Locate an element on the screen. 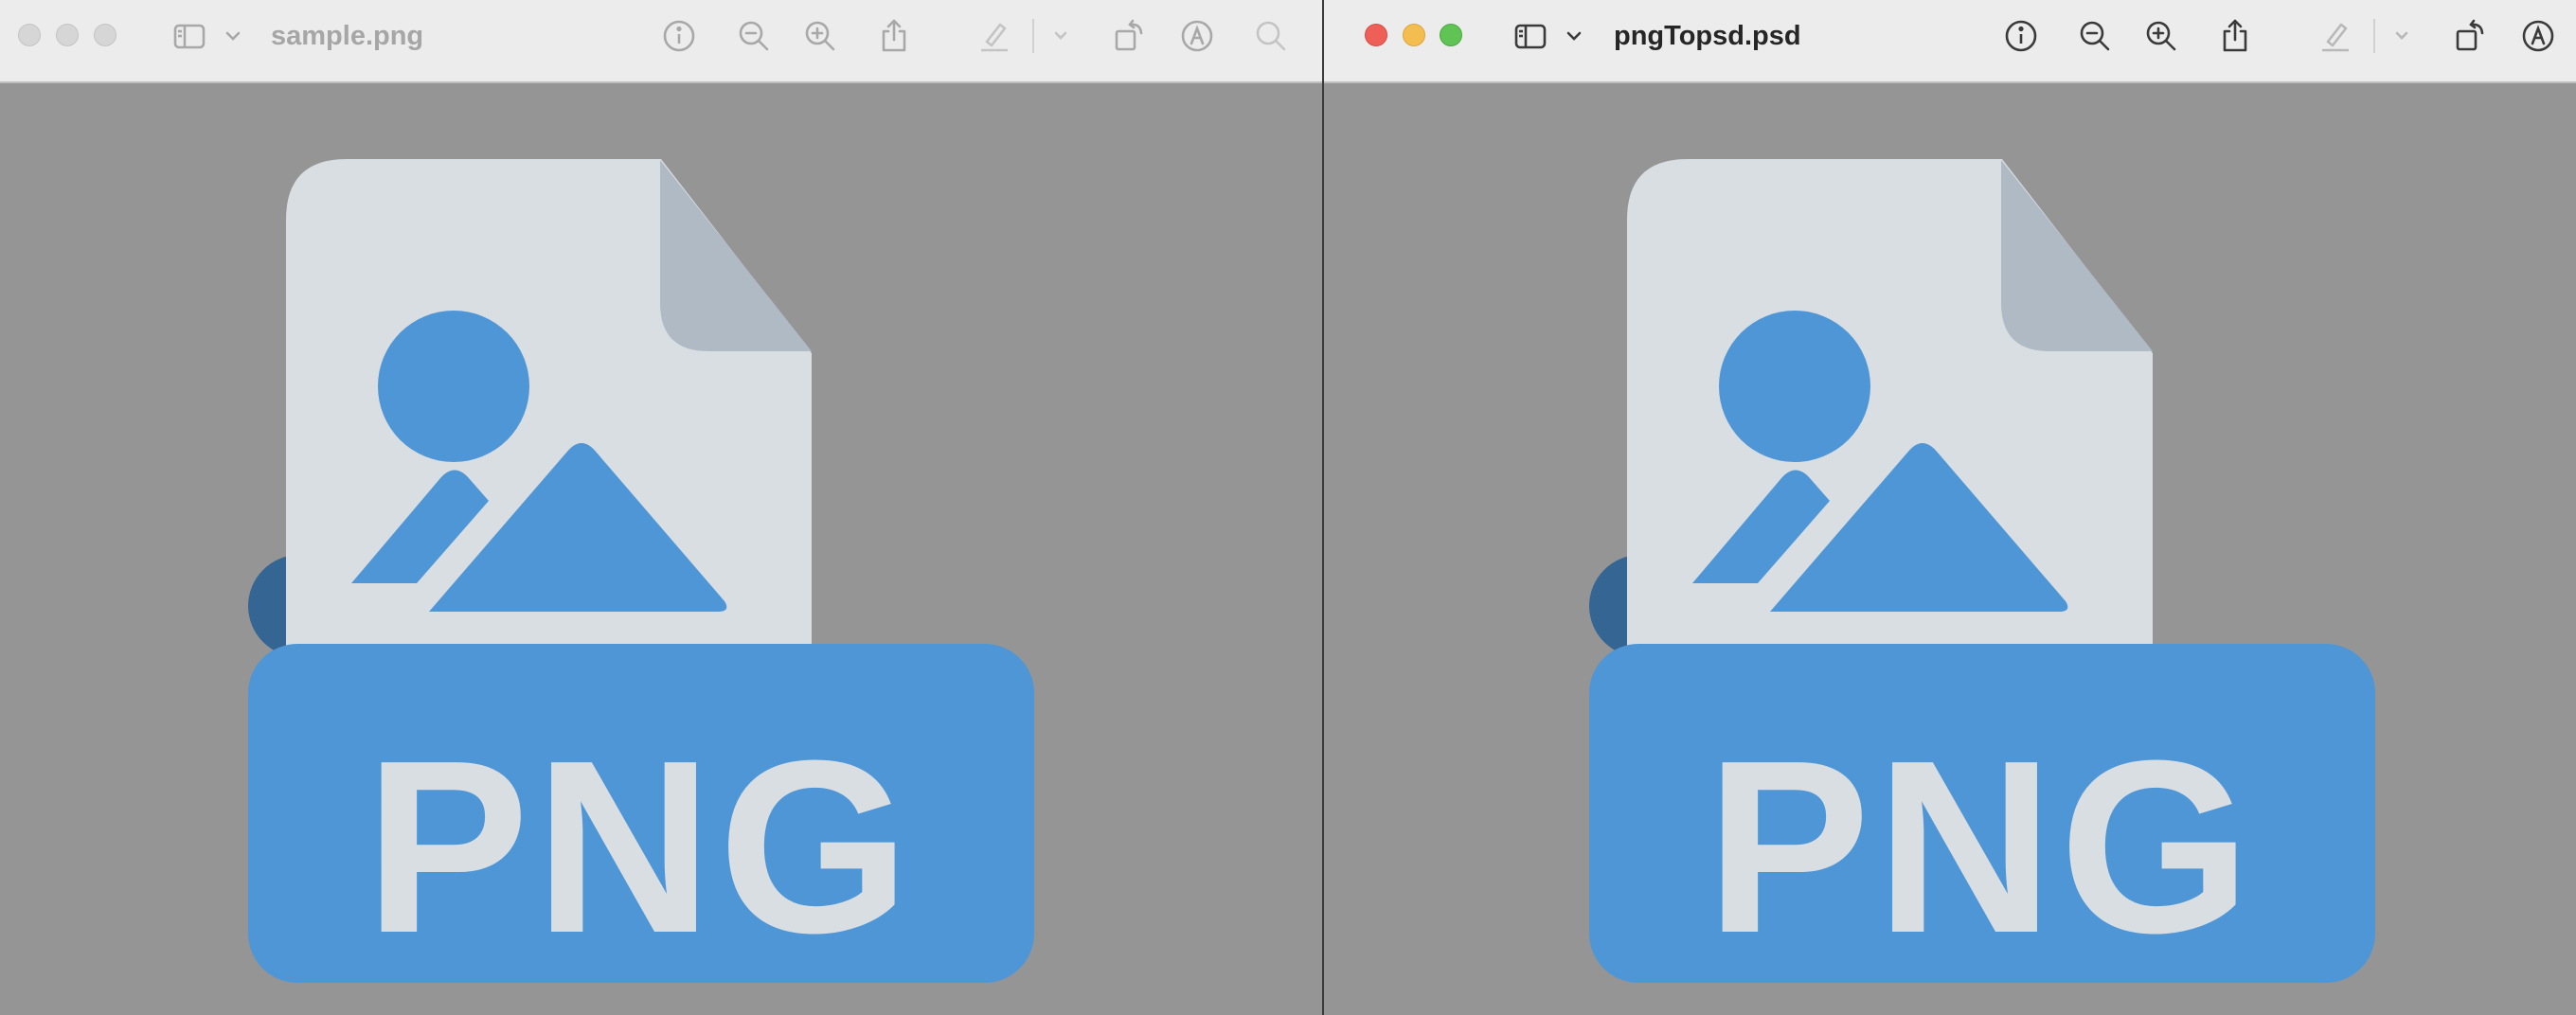 The height and width of the screenshot is (1015, 2576). search-icon is located at coordinates (1271, 36).